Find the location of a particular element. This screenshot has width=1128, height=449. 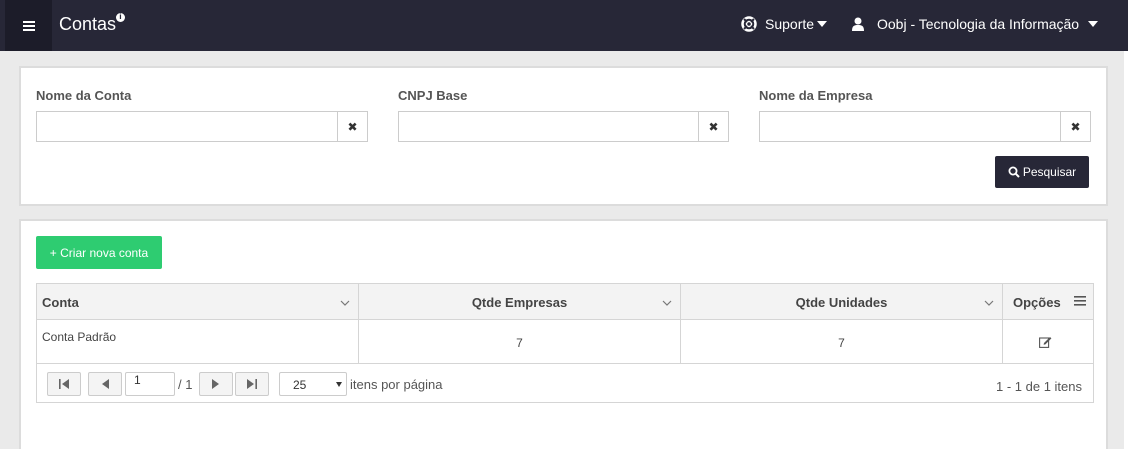

column-header-qtde-unidades: Qtde Unidades is located at coordinates (842, 302).